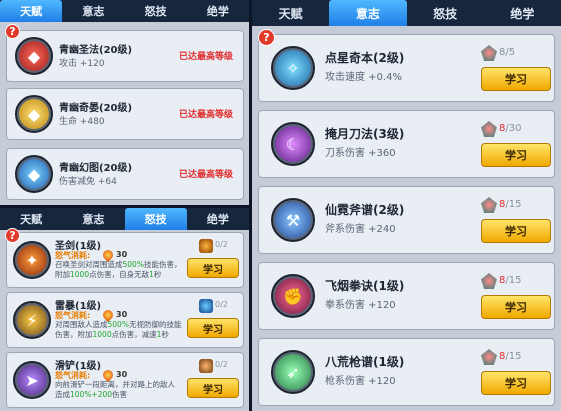  Describe the element at coordinates (96, 108) in the screenshot. I see `talent-name: 青幽奇晏(20级)` at that location.